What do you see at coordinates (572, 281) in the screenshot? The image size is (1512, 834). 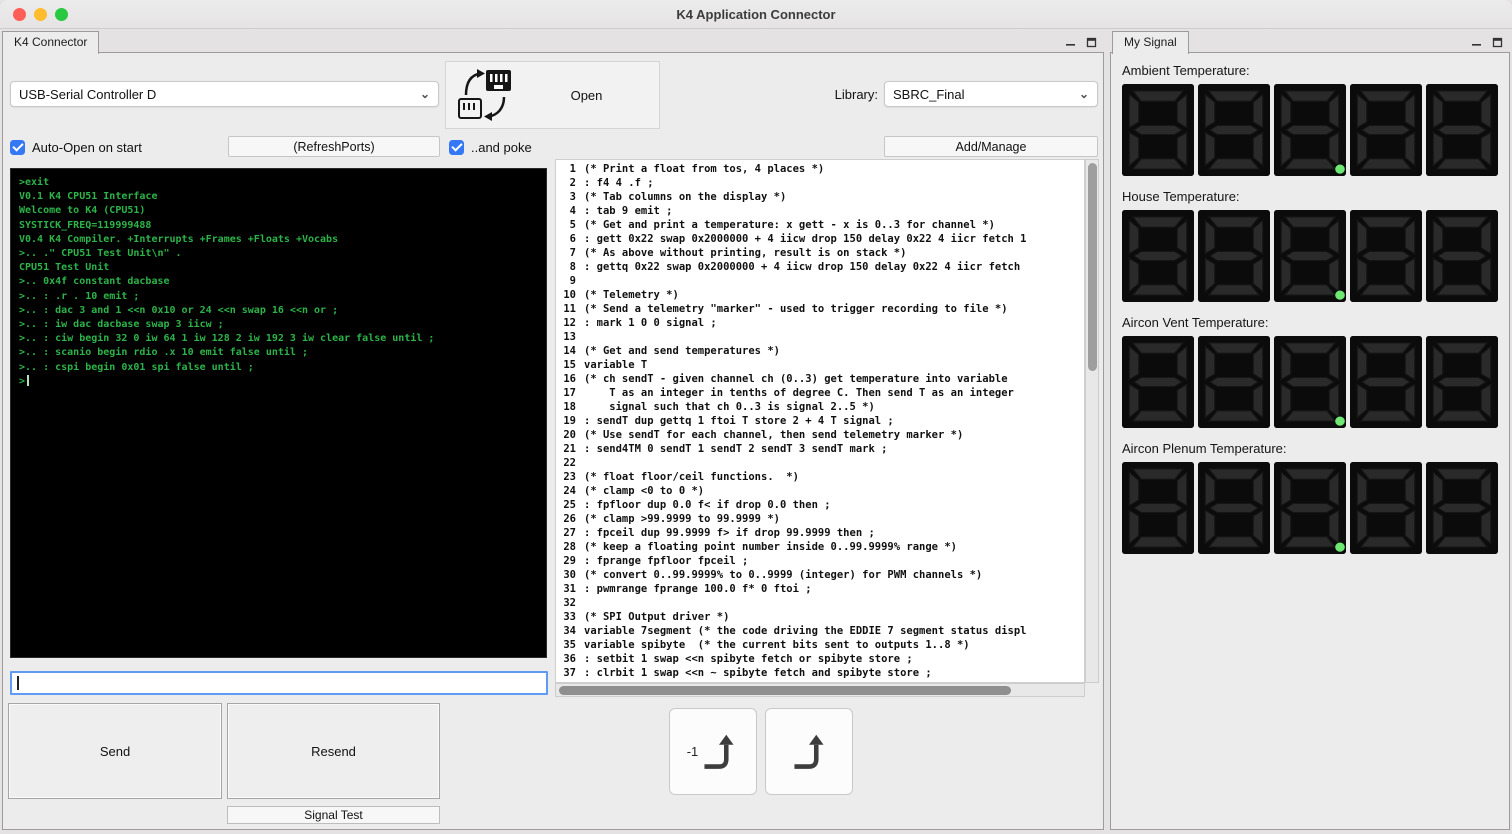 I see `line-number: 9` at bounding box center [572, 281].